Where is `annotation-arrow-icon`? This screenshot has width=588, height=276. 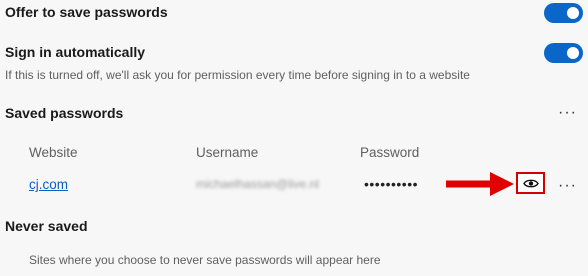 annotation-arrow-icon is located at coordinates (480, 184).